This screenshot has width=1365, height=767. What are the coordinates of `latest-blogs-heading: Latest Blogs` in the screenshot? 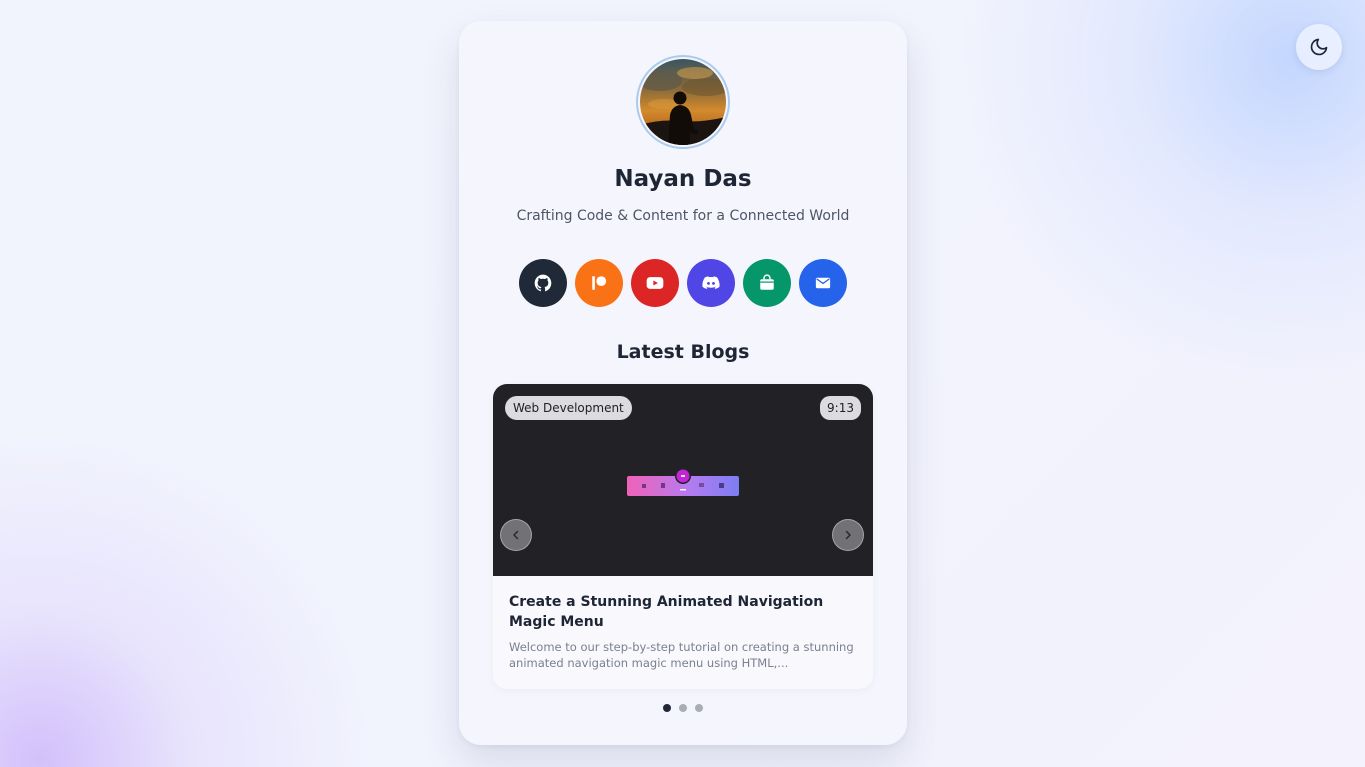 It's located at (683, 352).